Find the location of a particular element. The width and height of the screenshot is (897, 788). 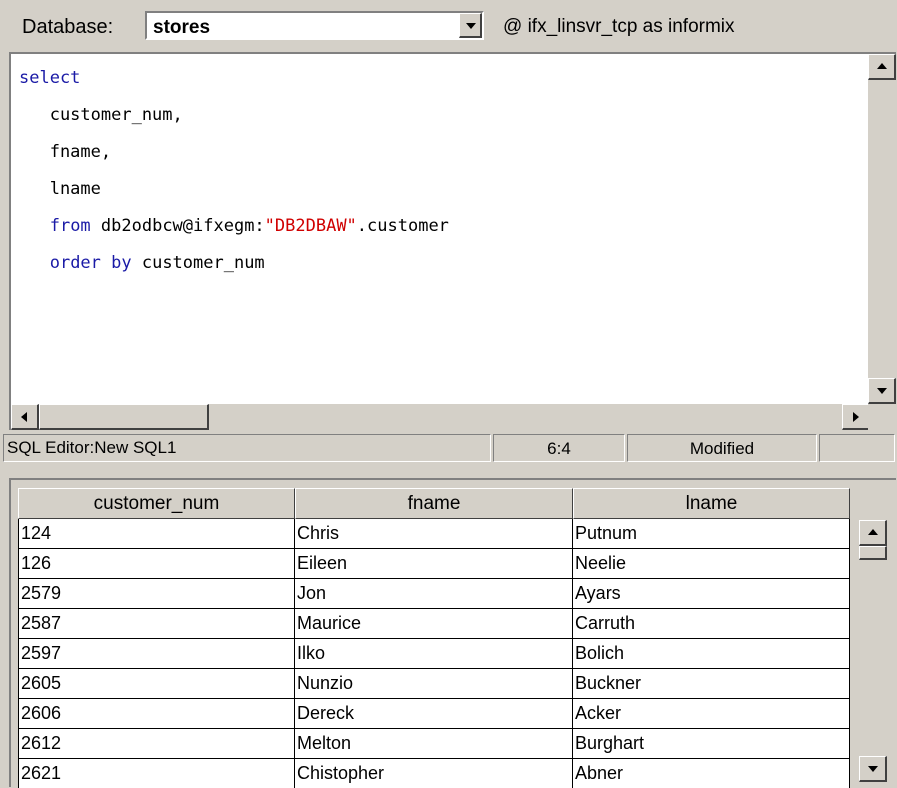

cell-customer_num: 124 is located at coordinates (156, 534).